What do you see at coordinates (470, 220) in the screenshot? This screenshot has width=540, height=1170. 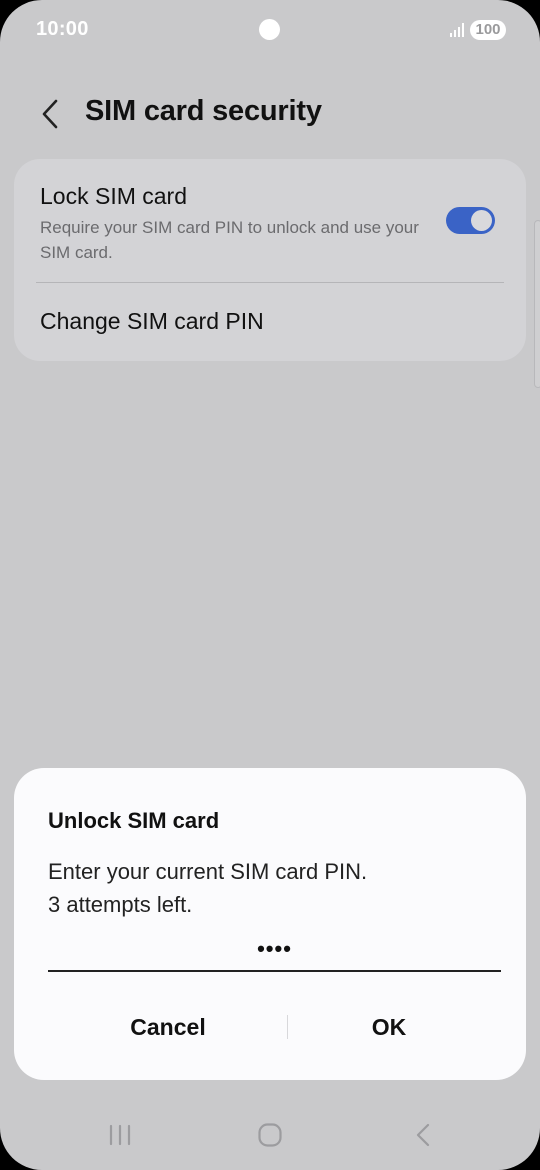 I see `lock-sim-card-toggle` at bounding box center [470, 220].